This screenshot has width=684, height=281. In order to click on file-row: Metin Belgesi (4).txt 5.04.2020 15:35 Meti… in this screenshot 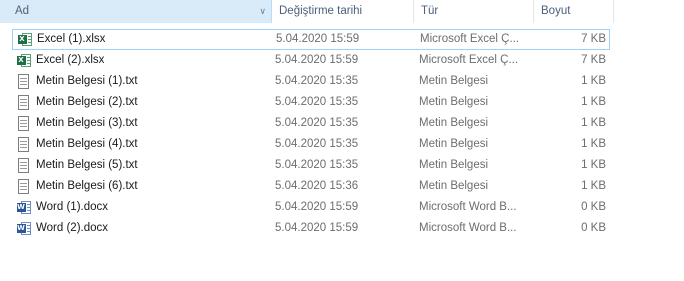, I will do `click(311, 144)`.